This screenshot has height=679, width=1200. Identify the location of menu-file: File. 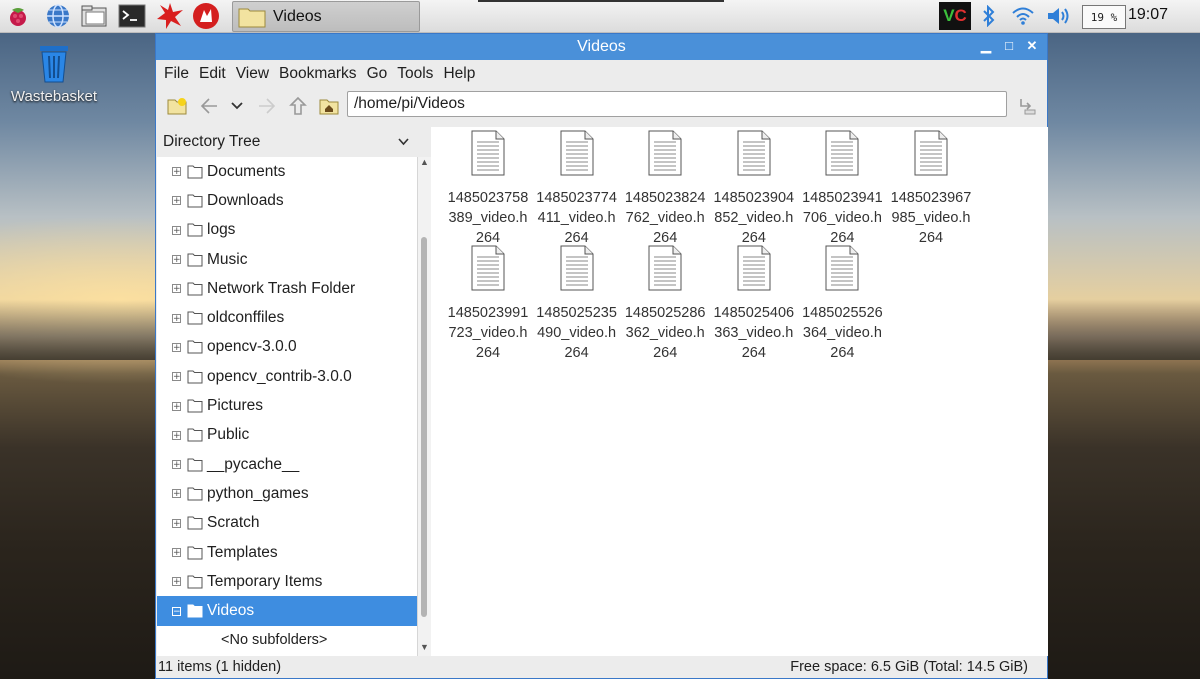
(179, 74).